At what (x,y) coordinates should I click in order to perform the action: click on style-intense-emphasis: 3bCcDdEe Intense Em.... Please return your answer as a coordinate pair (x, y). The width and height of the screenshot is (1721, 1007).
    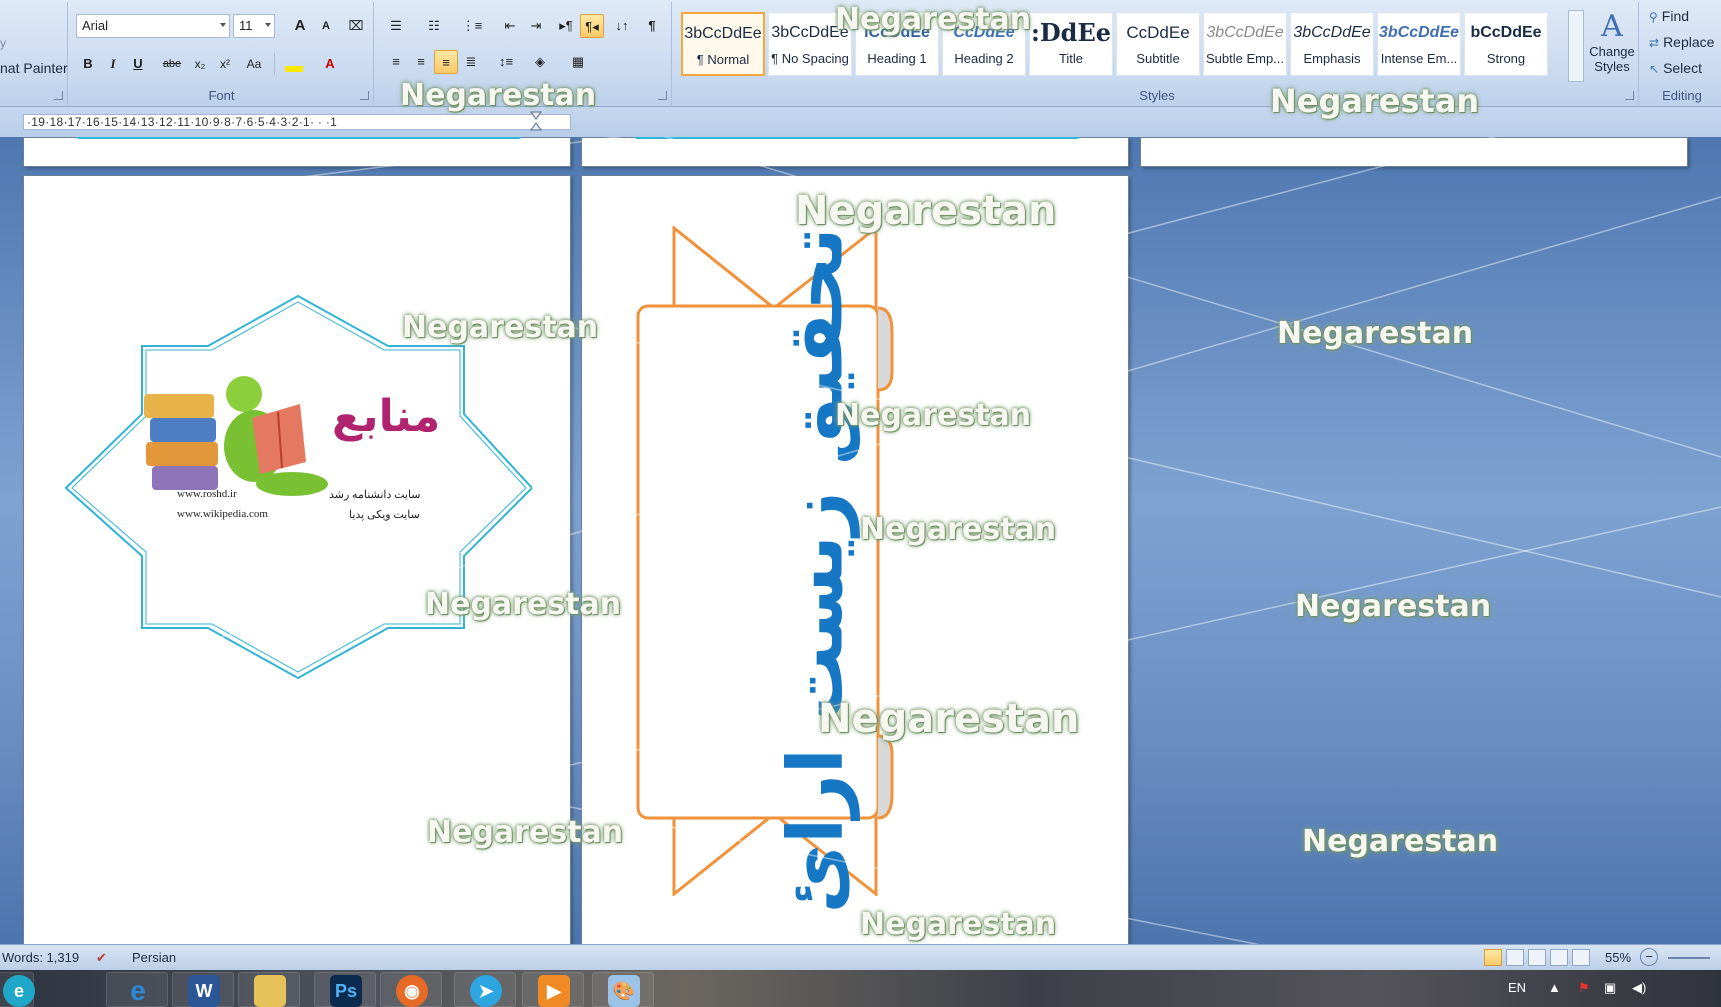
    Looking at the image, I should click on (1419, 44).